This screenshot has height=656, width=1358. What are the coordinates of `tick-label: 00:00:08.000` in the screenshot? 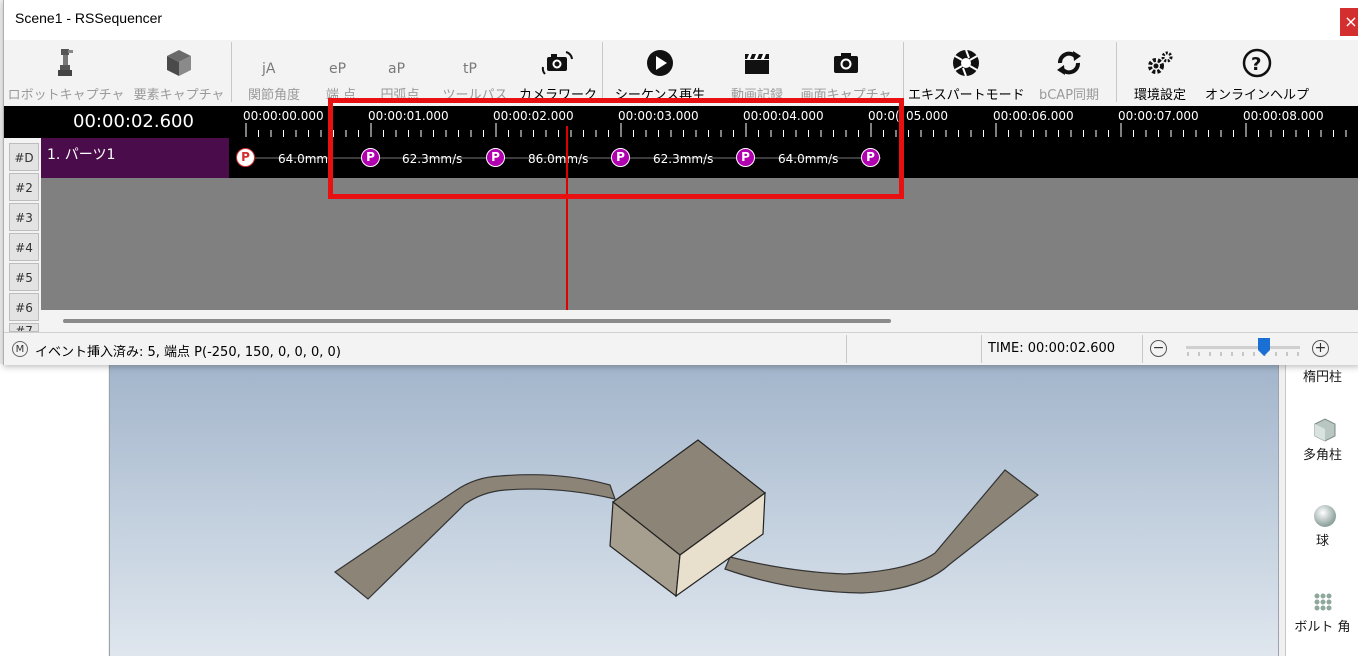 It's located at (1283, 116).